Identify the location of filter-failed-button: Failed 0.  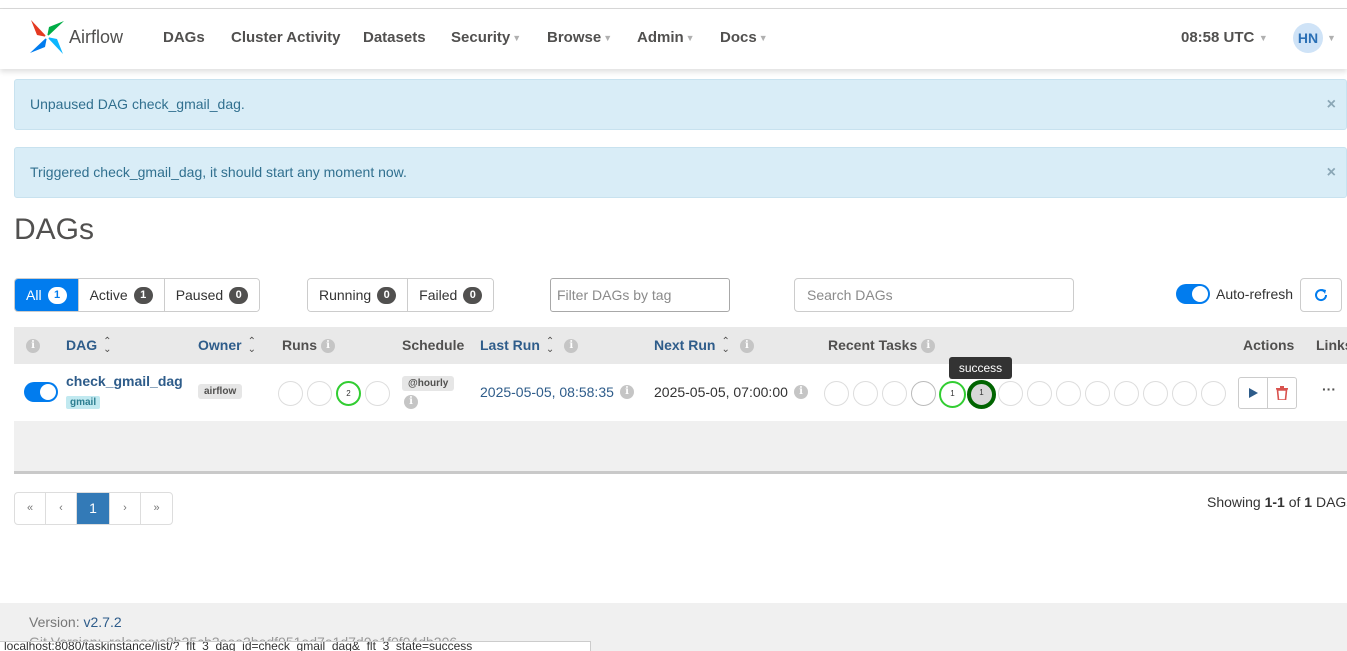
(451, 295).